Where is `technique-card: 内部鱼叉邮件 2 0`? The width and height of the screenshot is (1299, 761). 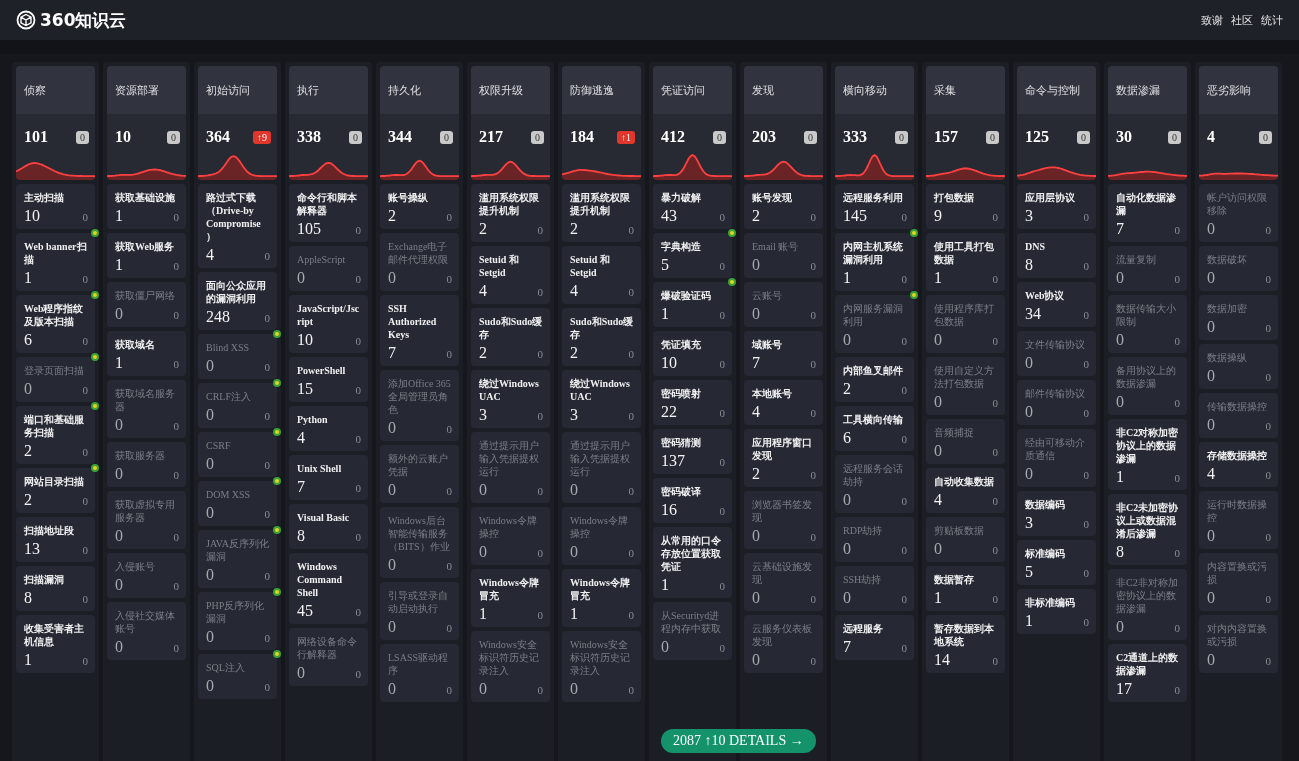
technique-card: 内部鱼叉邮件 2 0 is located at coordinates (874, 379).